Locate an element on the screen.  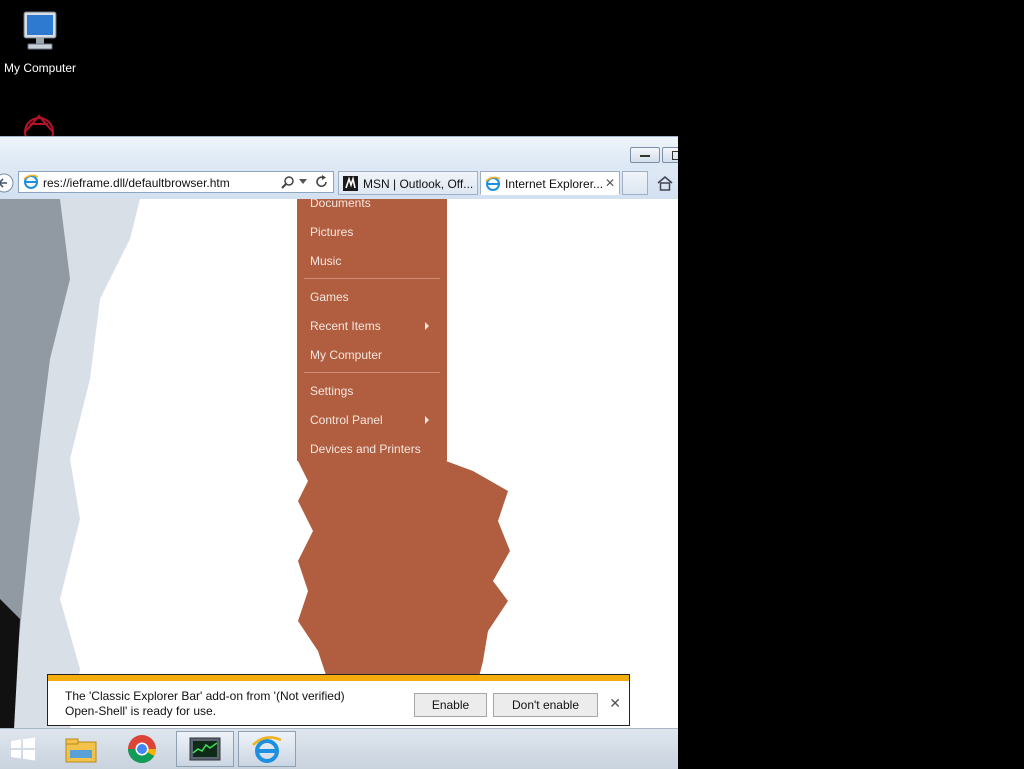
minimize-button is located at coordinates (645, 155).